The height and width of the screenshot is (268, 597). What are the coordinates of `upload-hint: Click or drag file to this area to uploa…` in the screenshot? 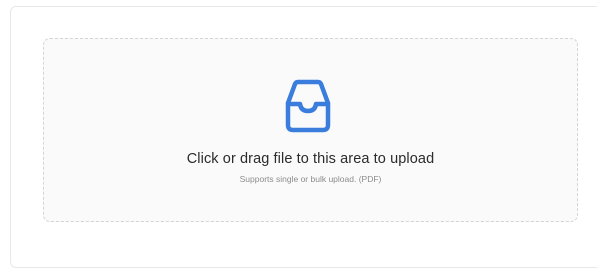 It's located at (310, 159).